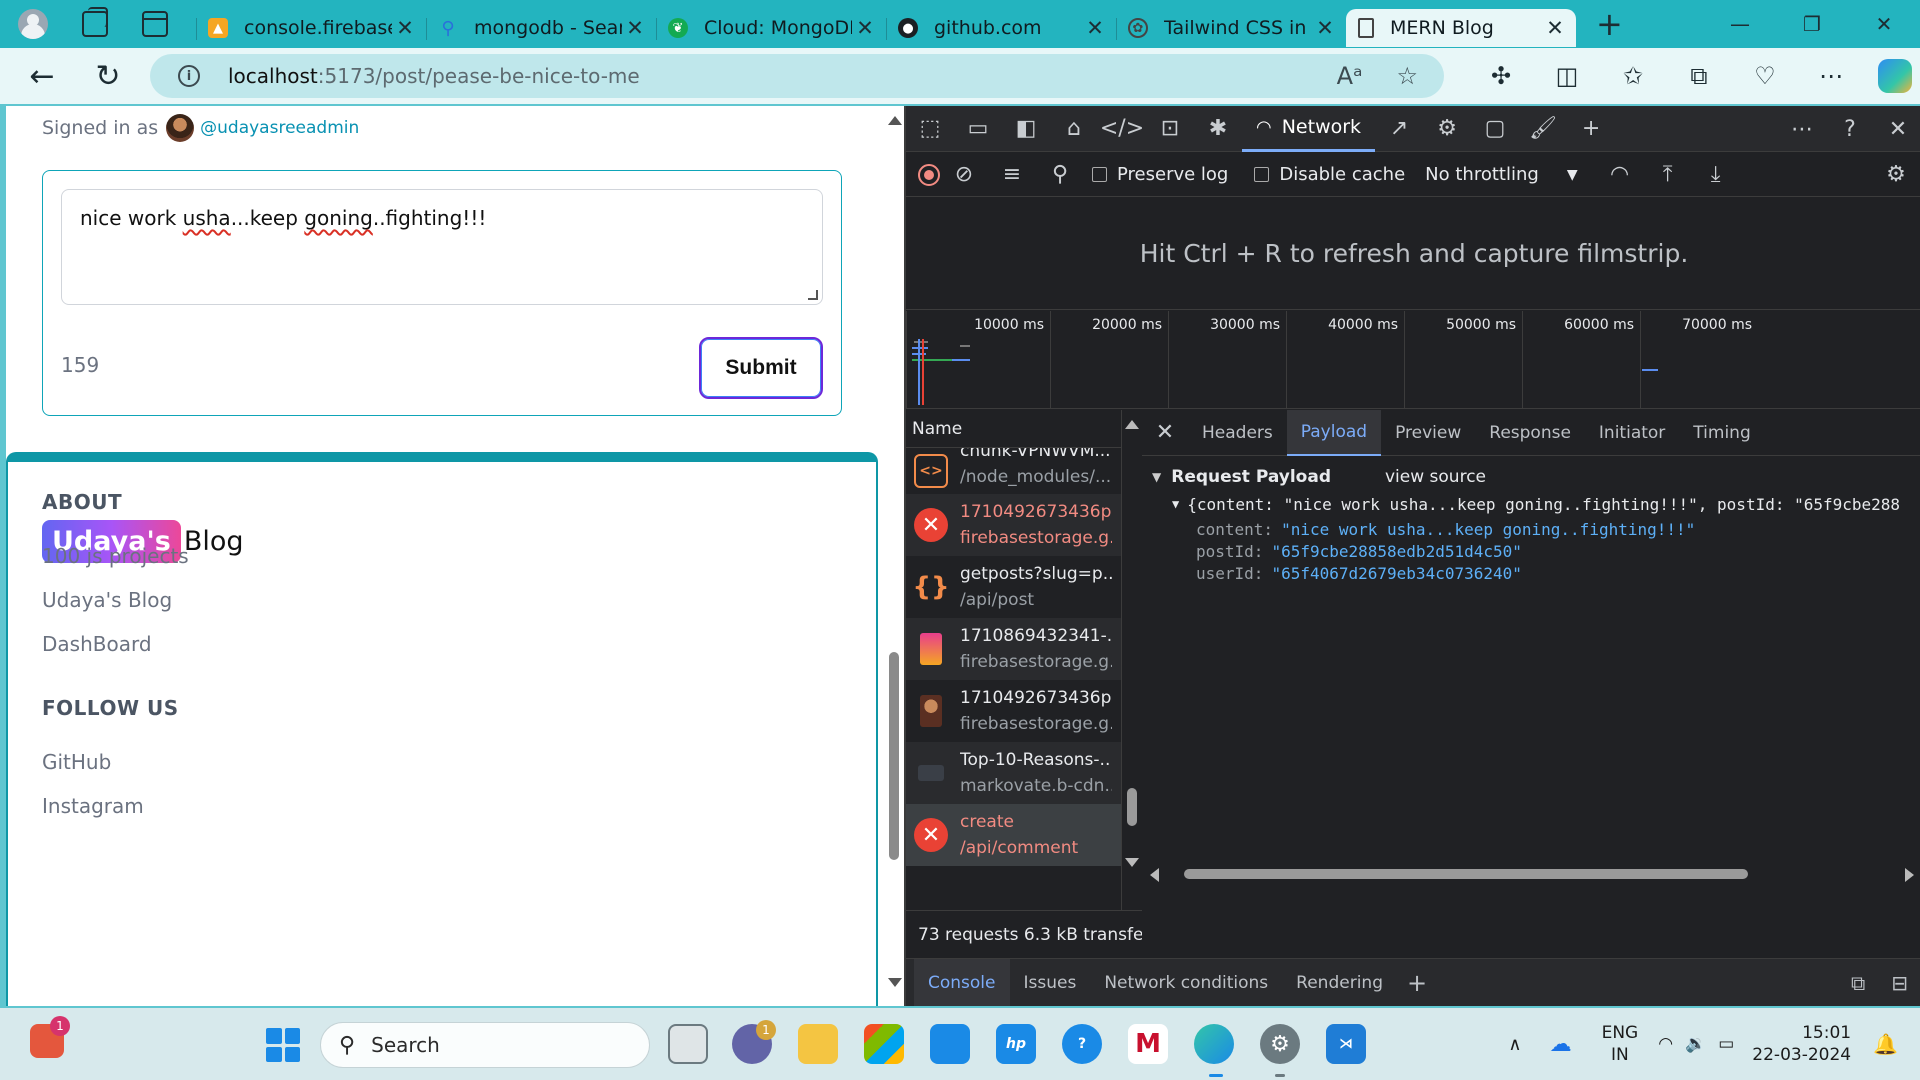 The height and width of the screenshot is (1080, 1920). Describe the element at coordinates (1885, 1044) in the screenshot. I see `notifications-bell-icon: 🔔` at that location.